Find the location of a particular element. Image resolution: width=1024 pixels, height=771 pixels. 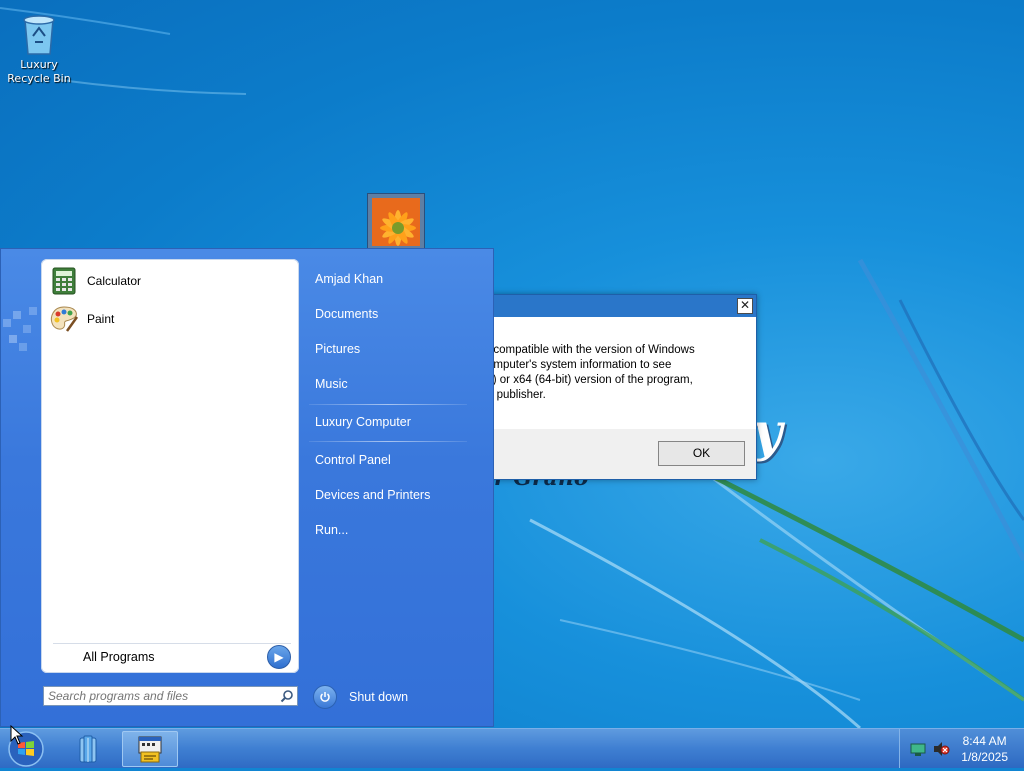

clock-date: 1/8/2025 is located at coordinates (984, 757).